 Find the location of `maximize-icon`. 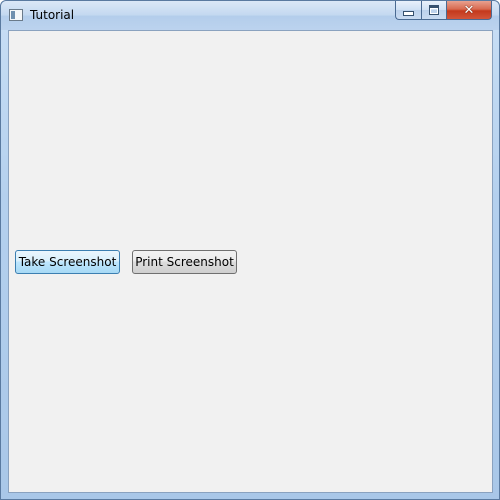

maximize-icon is located at coordinates (434, 10).